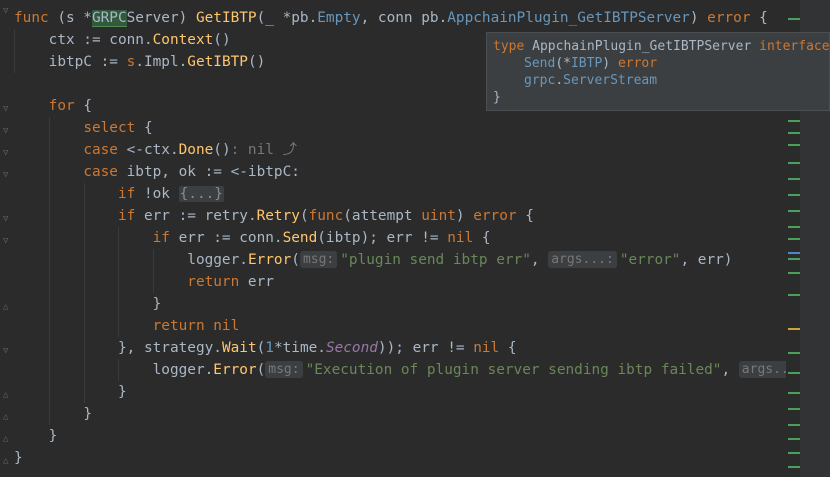 This screenshot has width=830, height=477. What do you see at coordinates (148, 150) in the screenshot?
I see `code-text: <-ctx.` at bounding box center [148, 150].